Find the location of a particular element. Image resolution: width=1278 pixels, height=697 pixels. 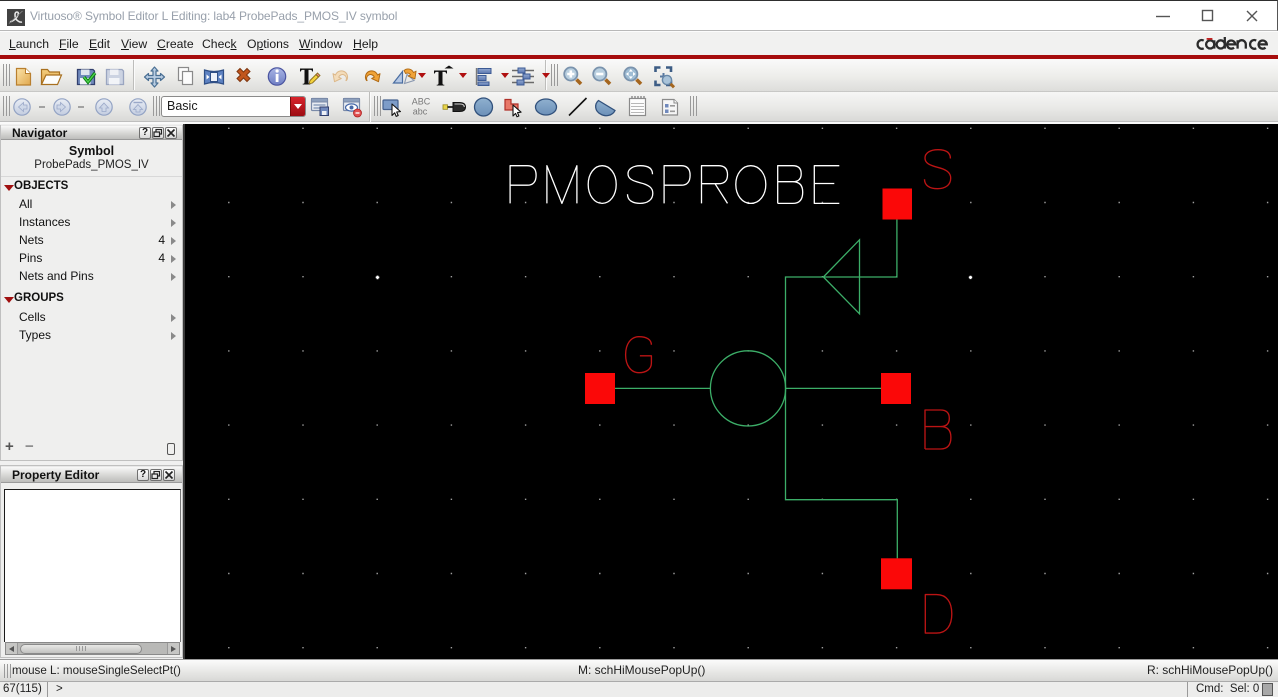

svg-text: abc is located at coordinates (420, 112).